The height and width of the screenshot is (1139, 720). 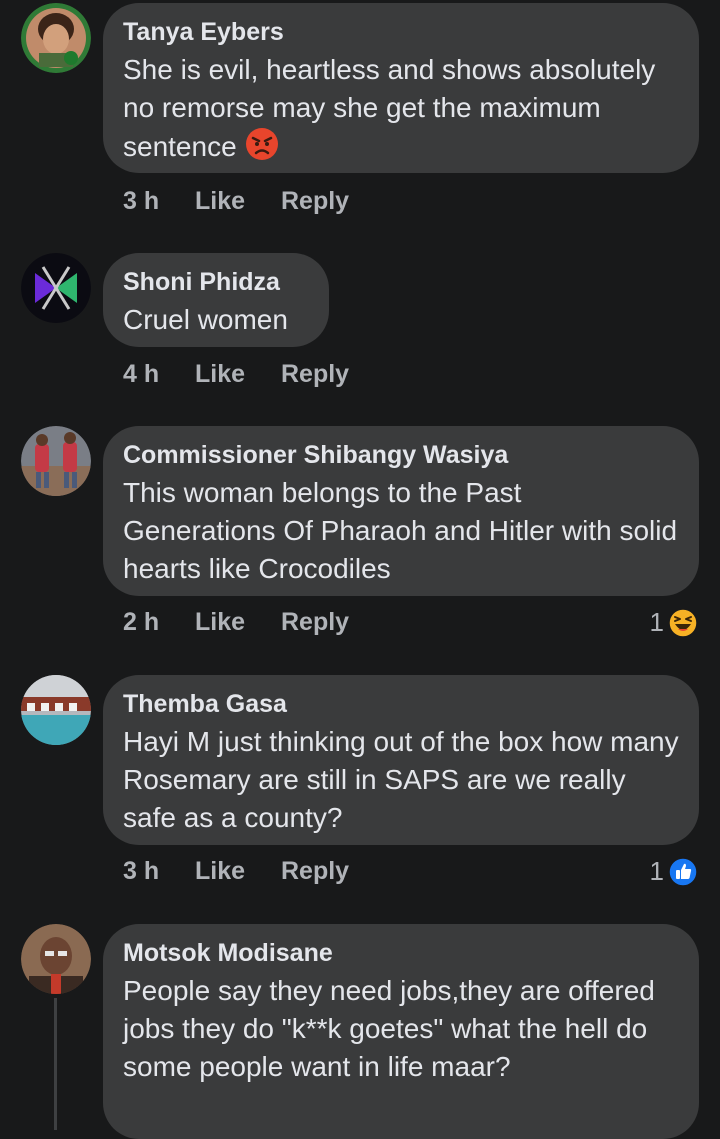 What do you see at coordinates (683, 871) in the screenshot?
I see `like-reaction-icon` at bounding box center [683, 871].